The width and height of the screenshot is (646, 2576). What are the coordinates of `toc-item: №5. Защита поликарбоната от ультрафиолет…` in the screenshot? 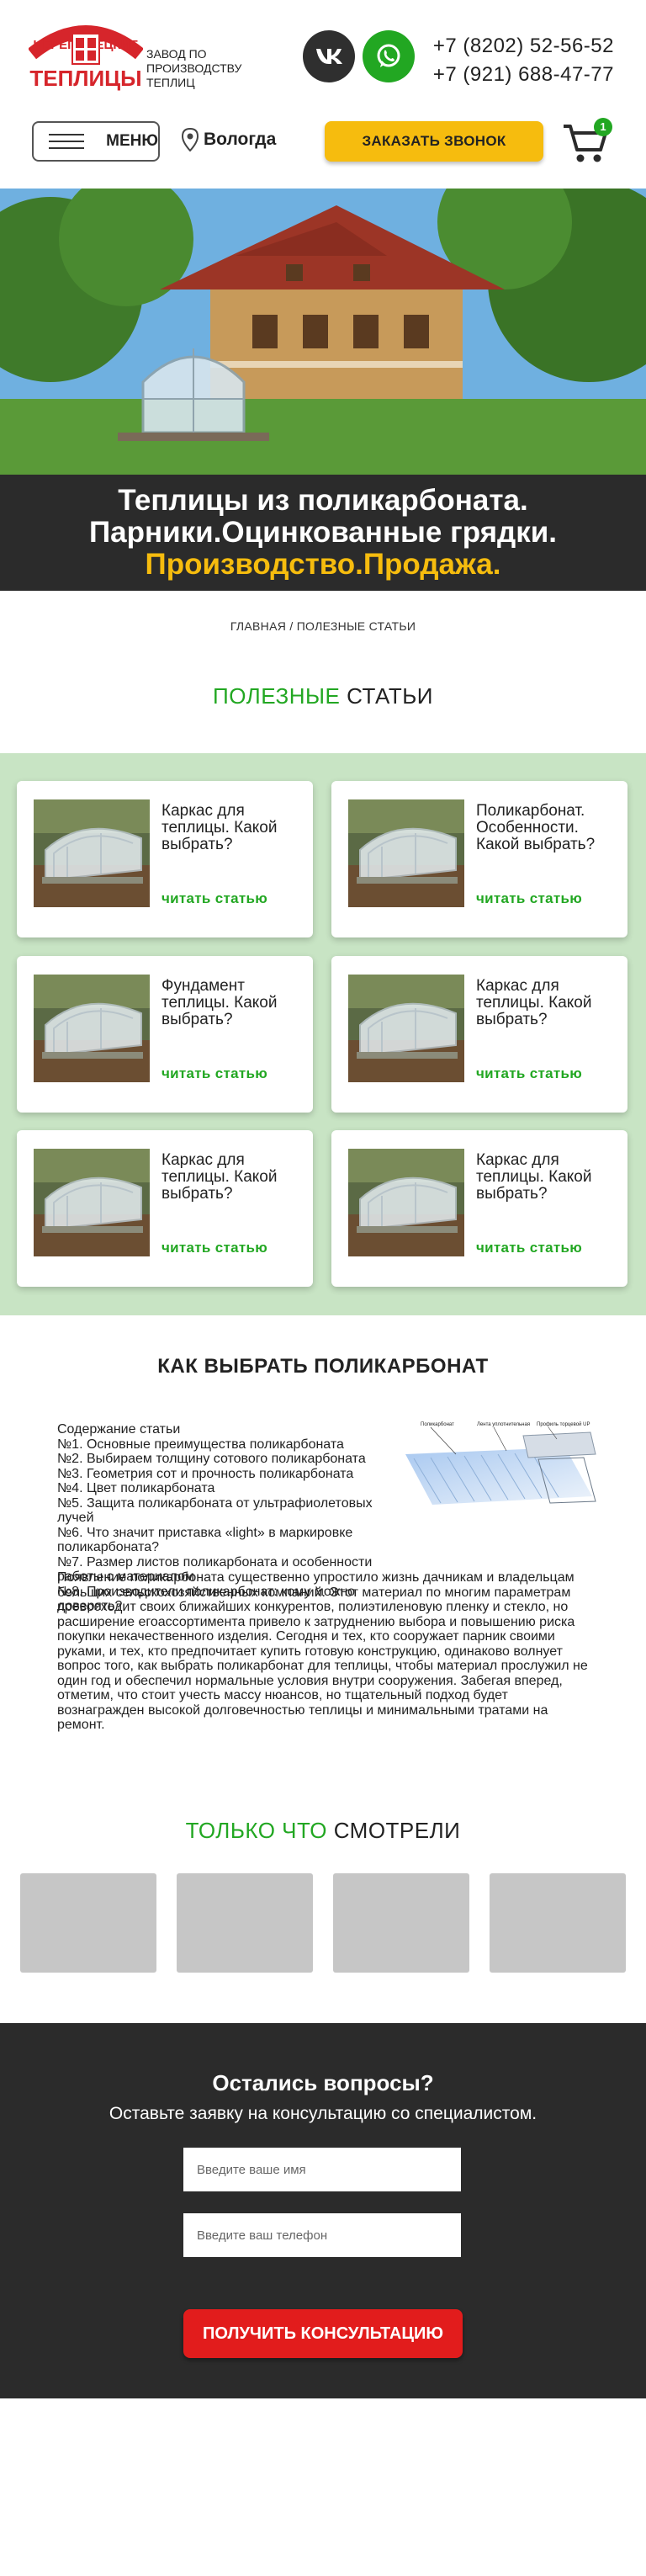 It's located at (233, 1511).